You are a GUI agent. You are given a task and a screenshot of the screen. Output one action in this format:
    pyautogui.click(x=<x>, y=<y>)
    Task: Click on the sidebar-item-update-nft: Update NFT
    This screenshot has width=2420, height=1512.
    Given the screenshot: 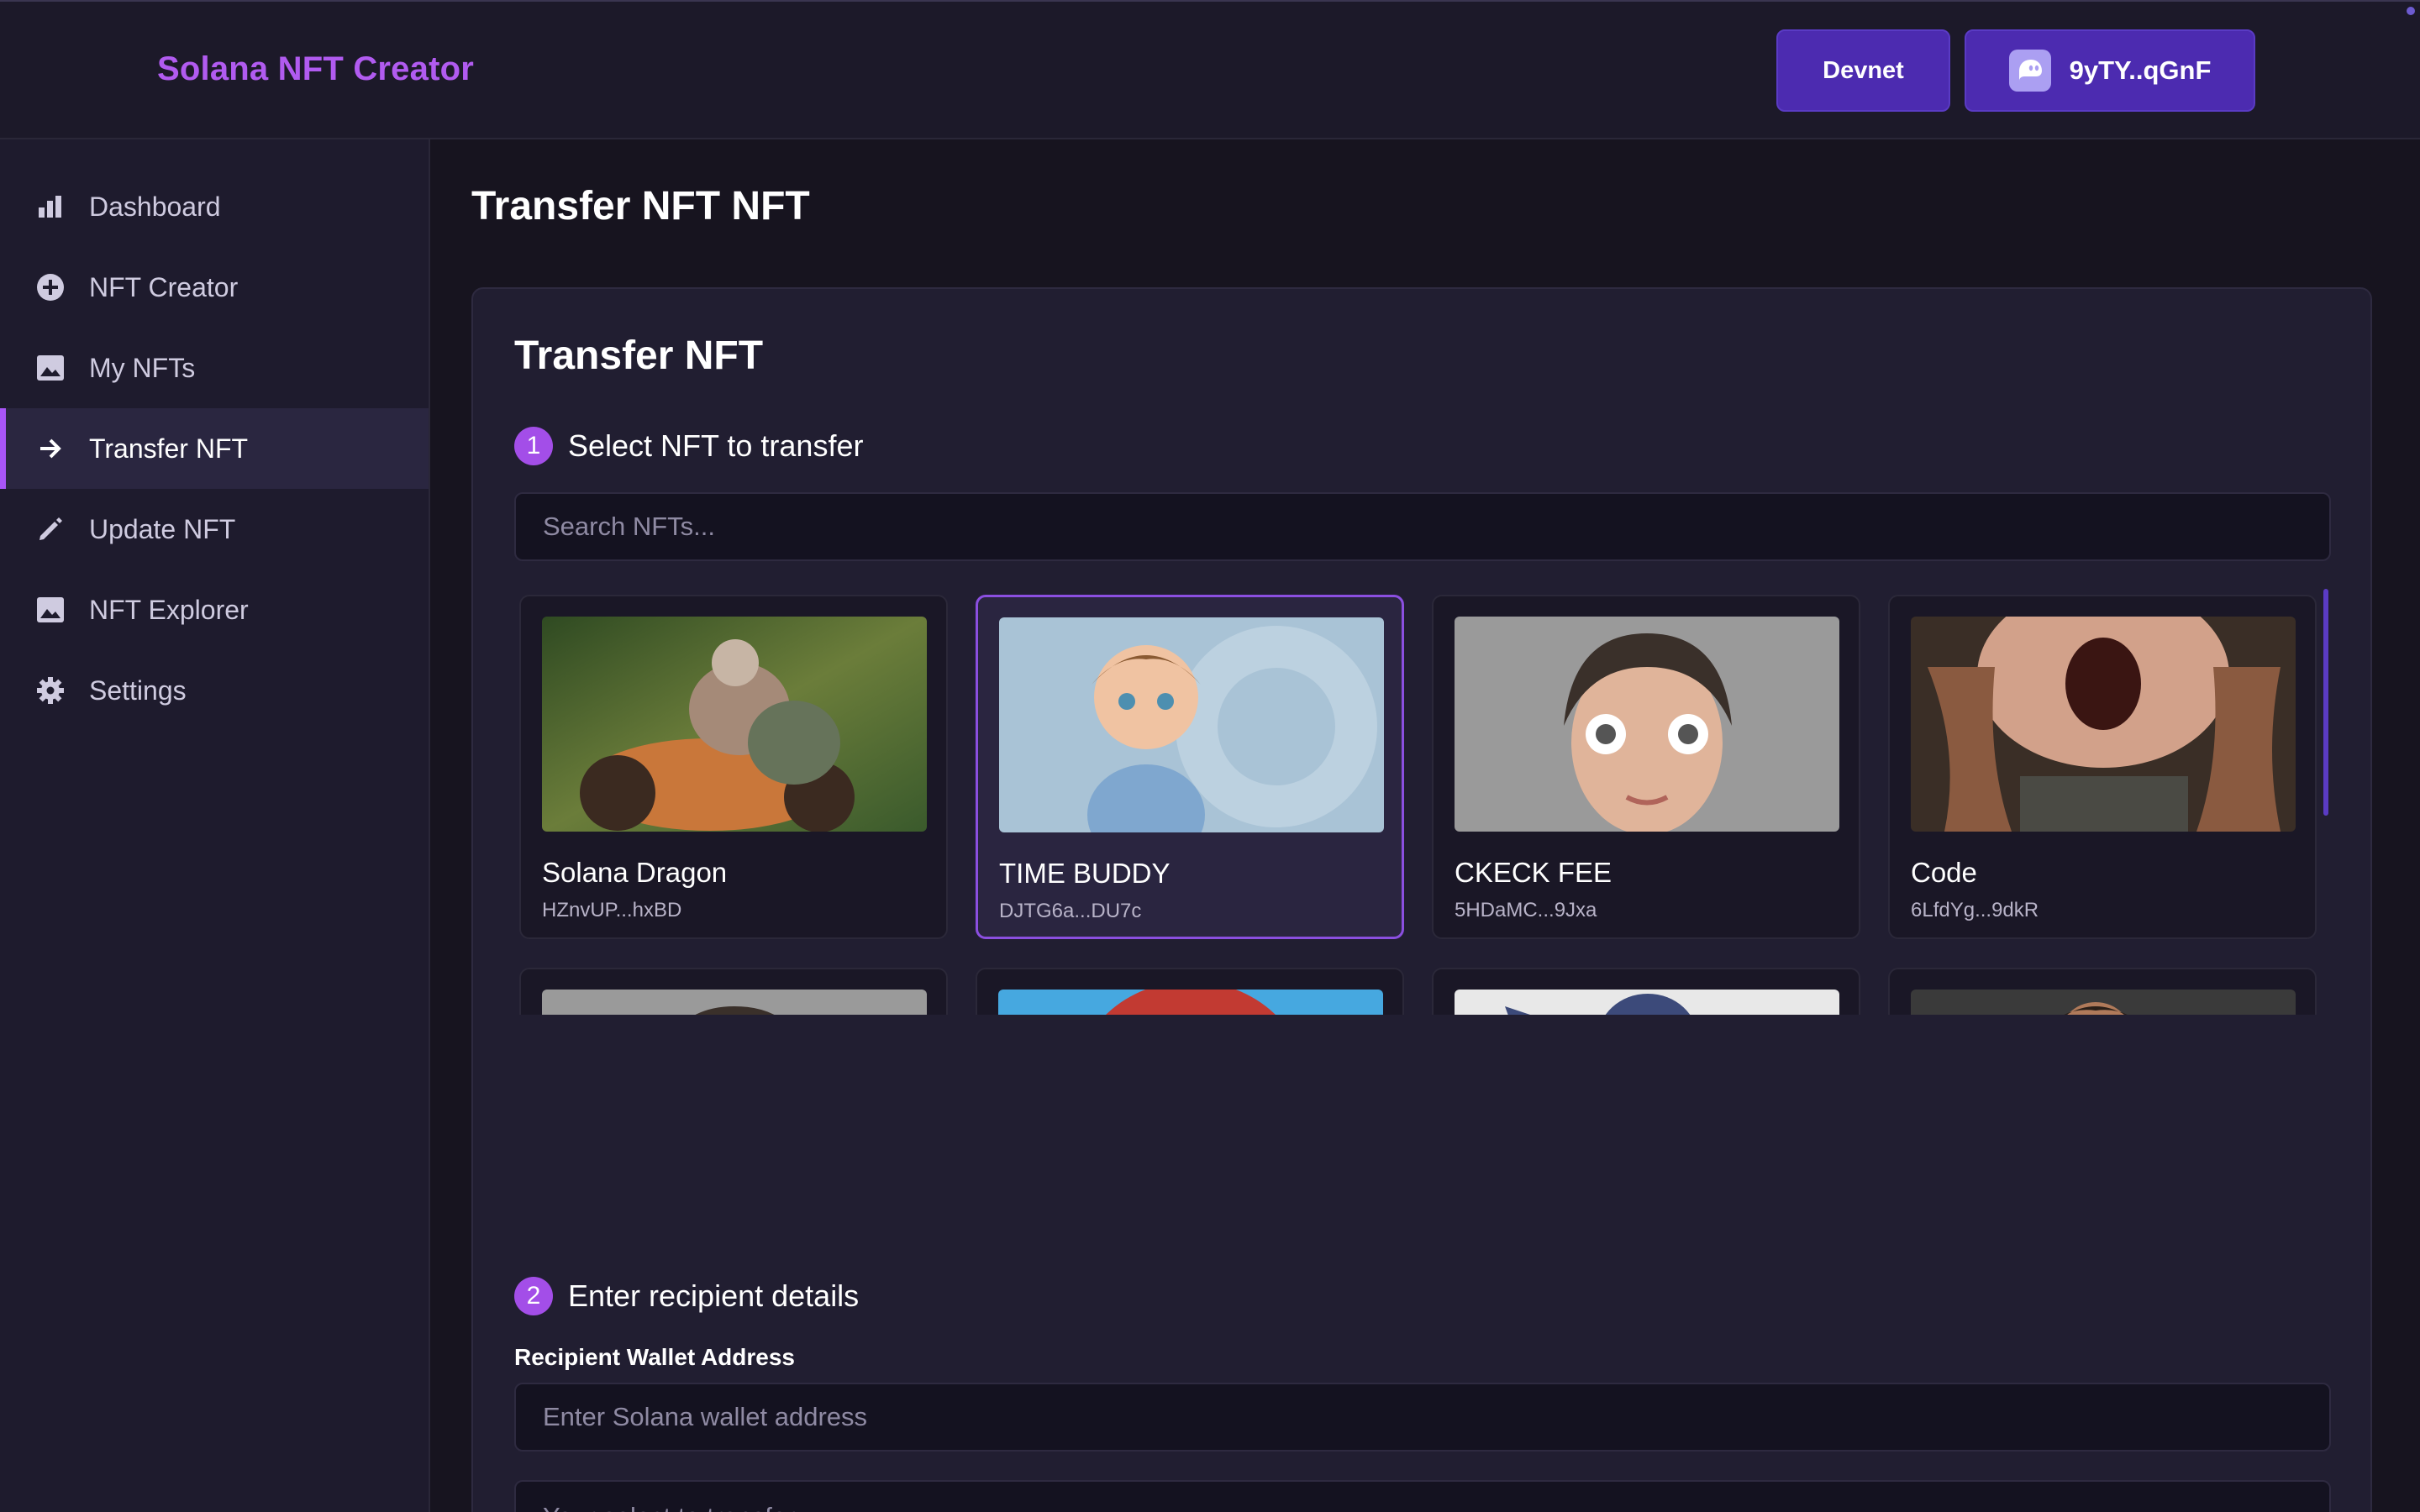 What is the action you would take?
    pyautogui.click(x=214, y=529)
    